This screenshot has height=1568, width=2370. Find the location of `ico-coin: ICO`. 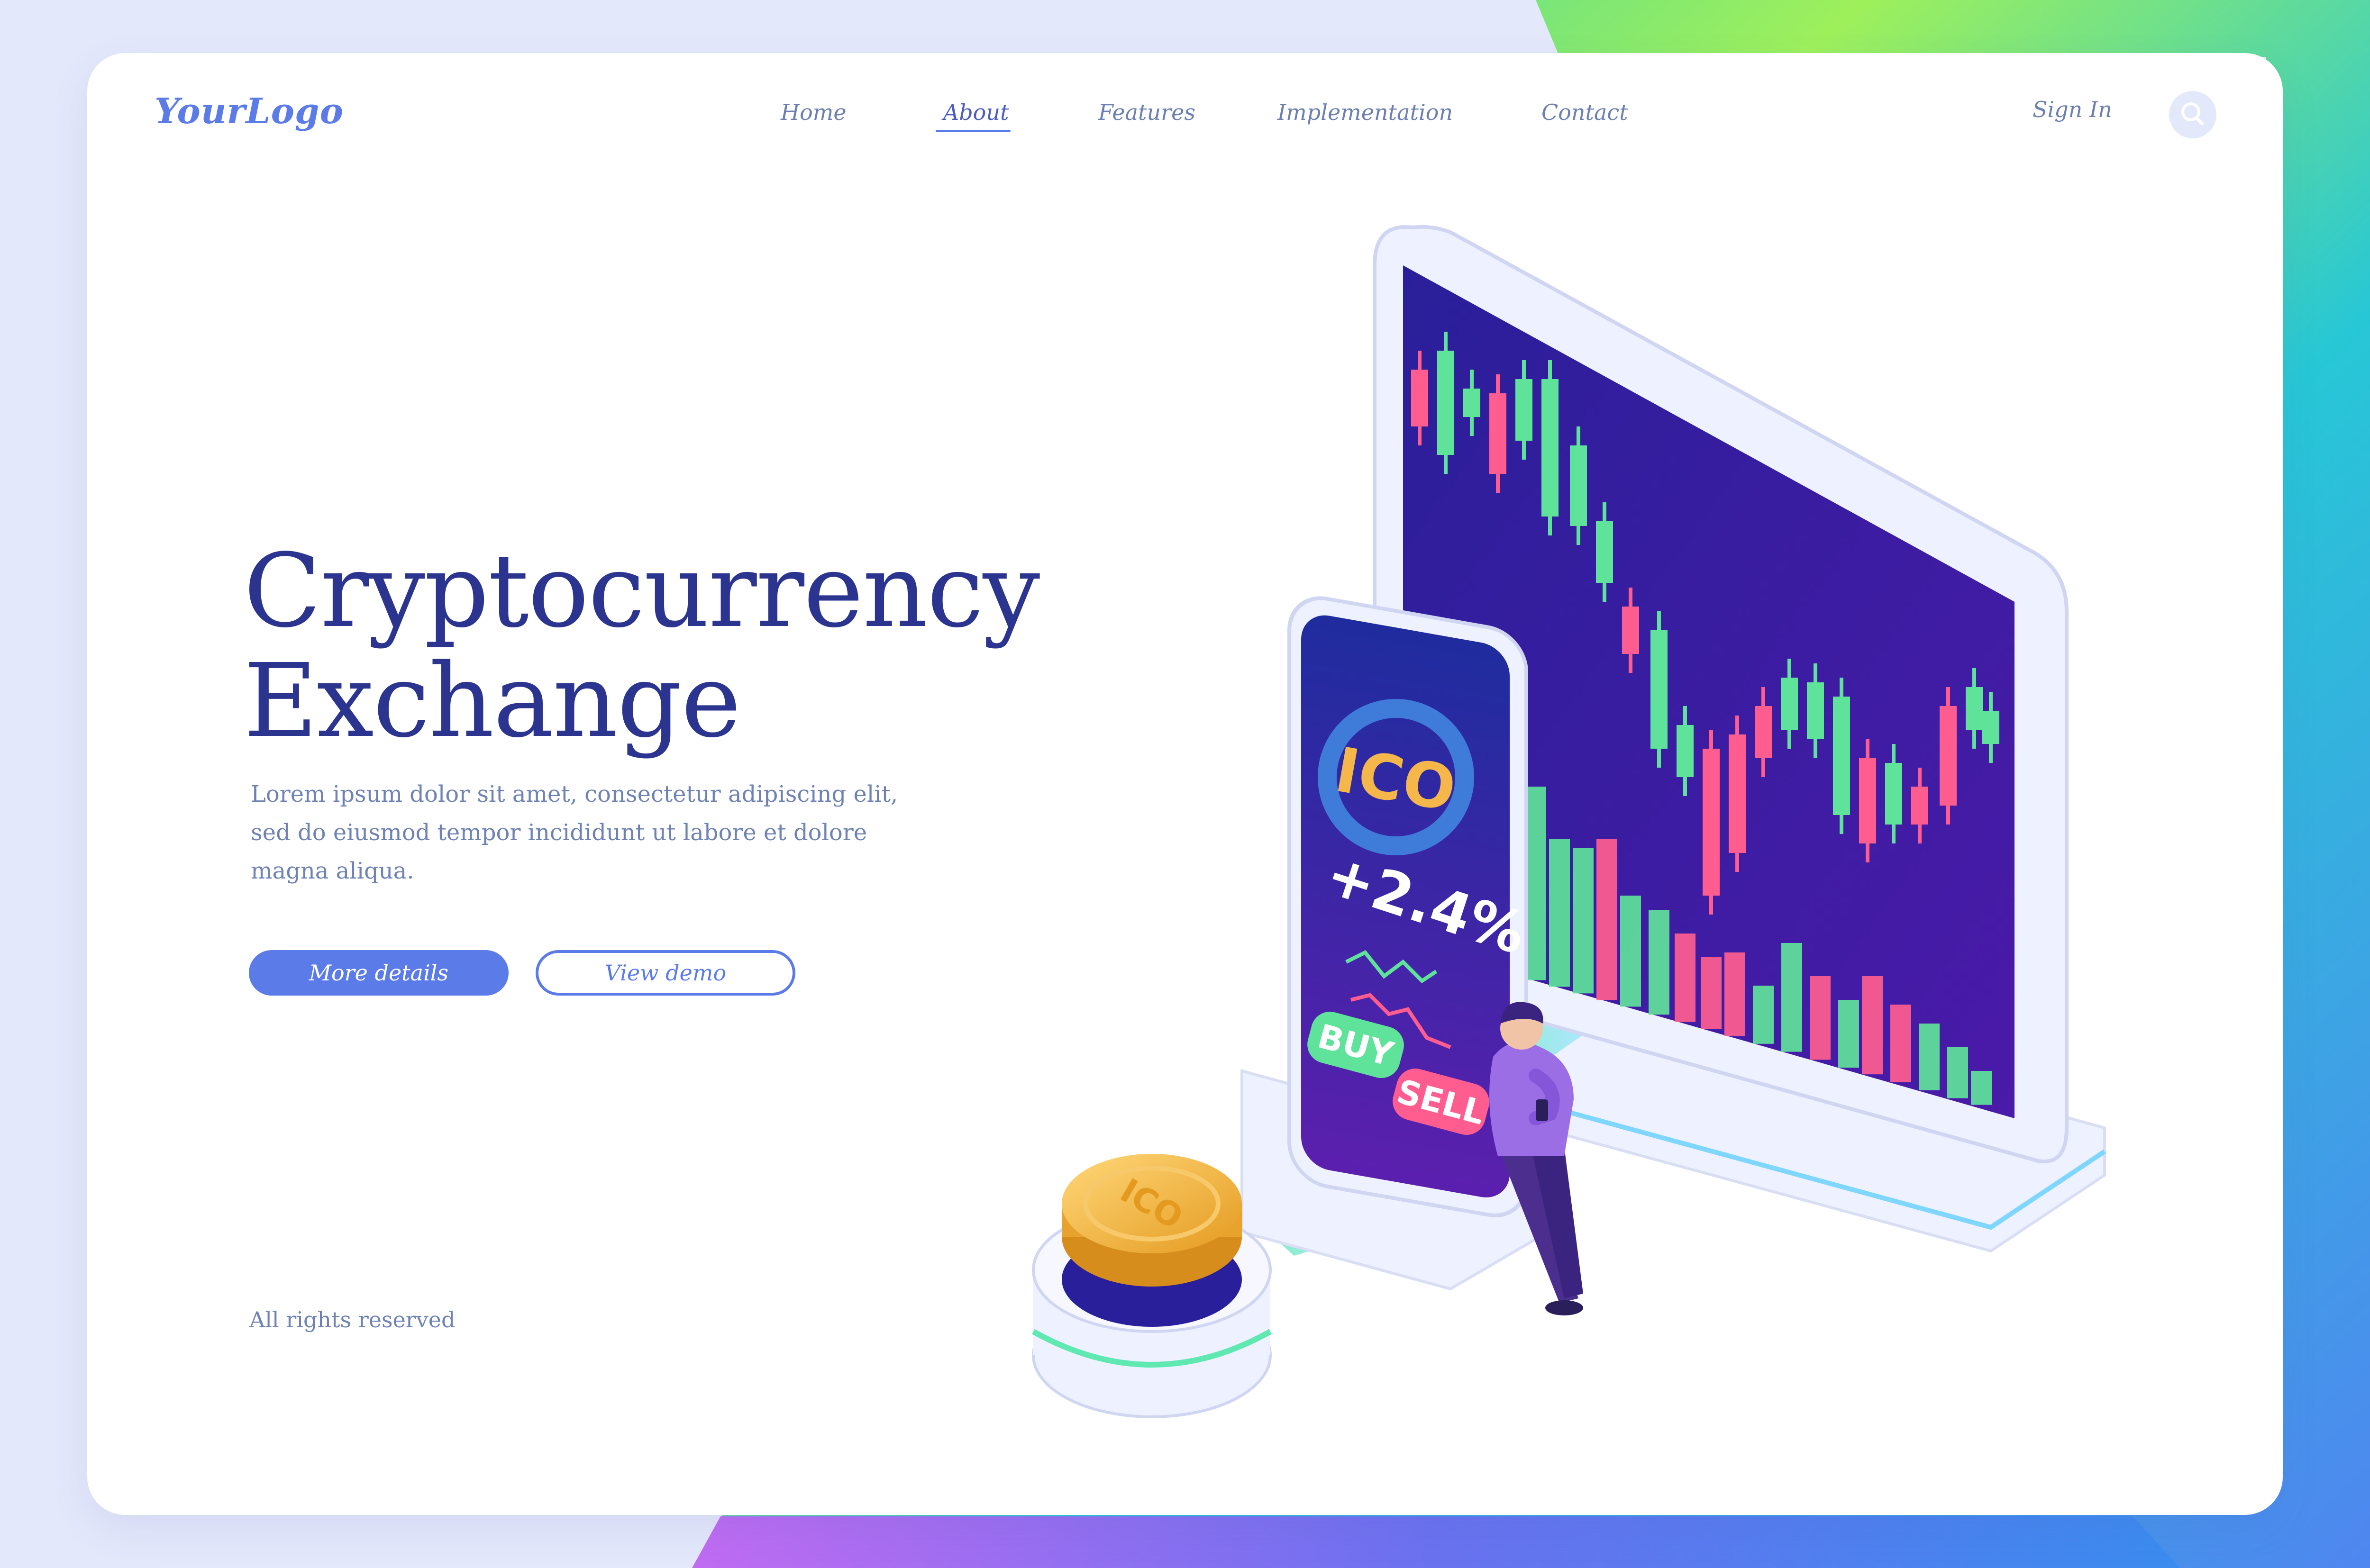

ico-coin: ICO is located at coordinates (1152, 1220).